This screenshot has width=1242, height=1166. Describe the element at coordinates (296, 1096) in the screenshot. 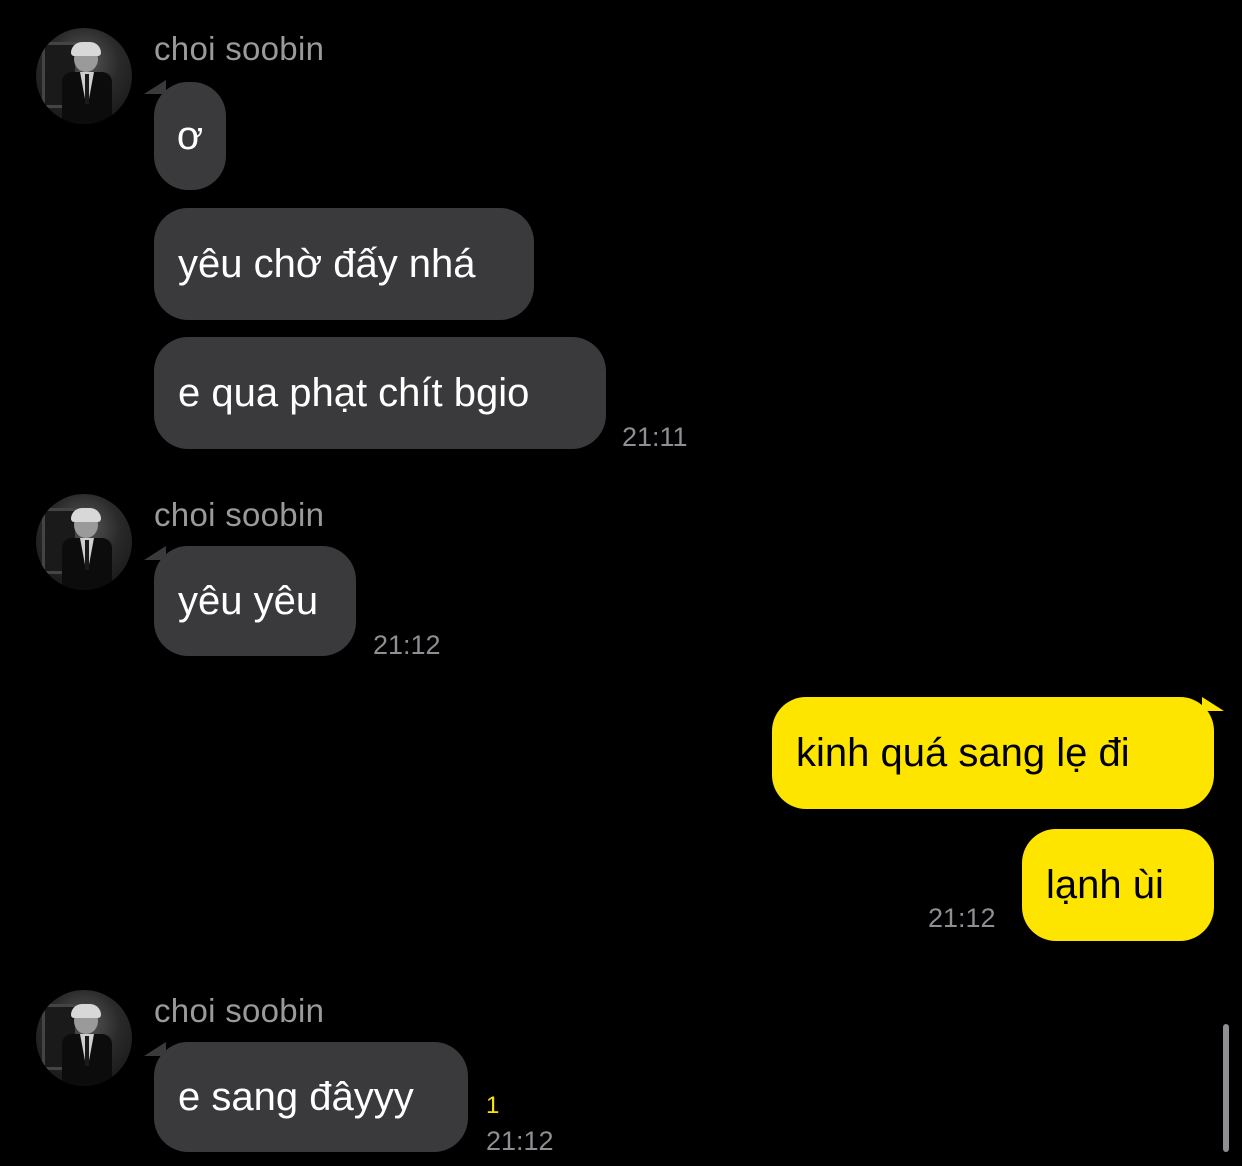

I see `message-text: e sang đâyyy` at that location.